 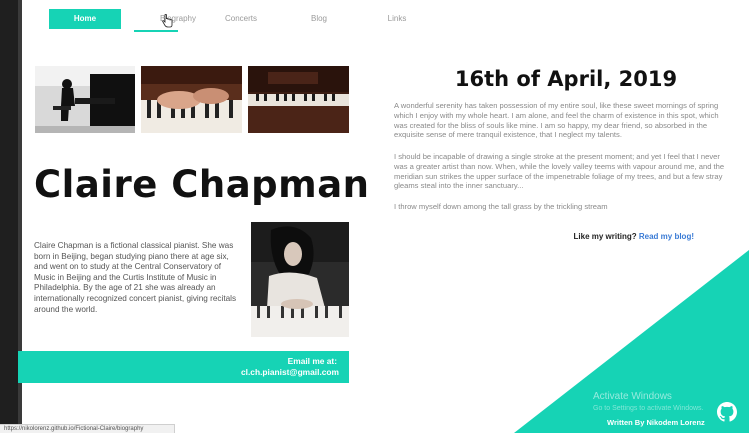 What do you see at coordinates (202, 184) in the screenshot?
I see `artist-name: Claire Chapman` at bounding box center [202, 184].